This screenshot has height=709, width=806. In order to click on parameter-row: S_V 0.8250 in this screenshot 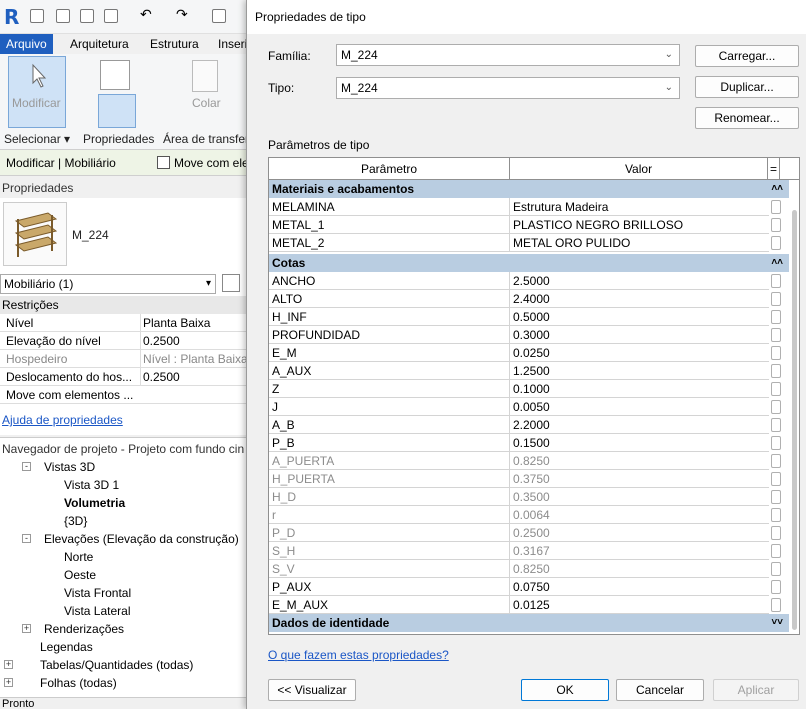, I will do `click(519, 569)`.